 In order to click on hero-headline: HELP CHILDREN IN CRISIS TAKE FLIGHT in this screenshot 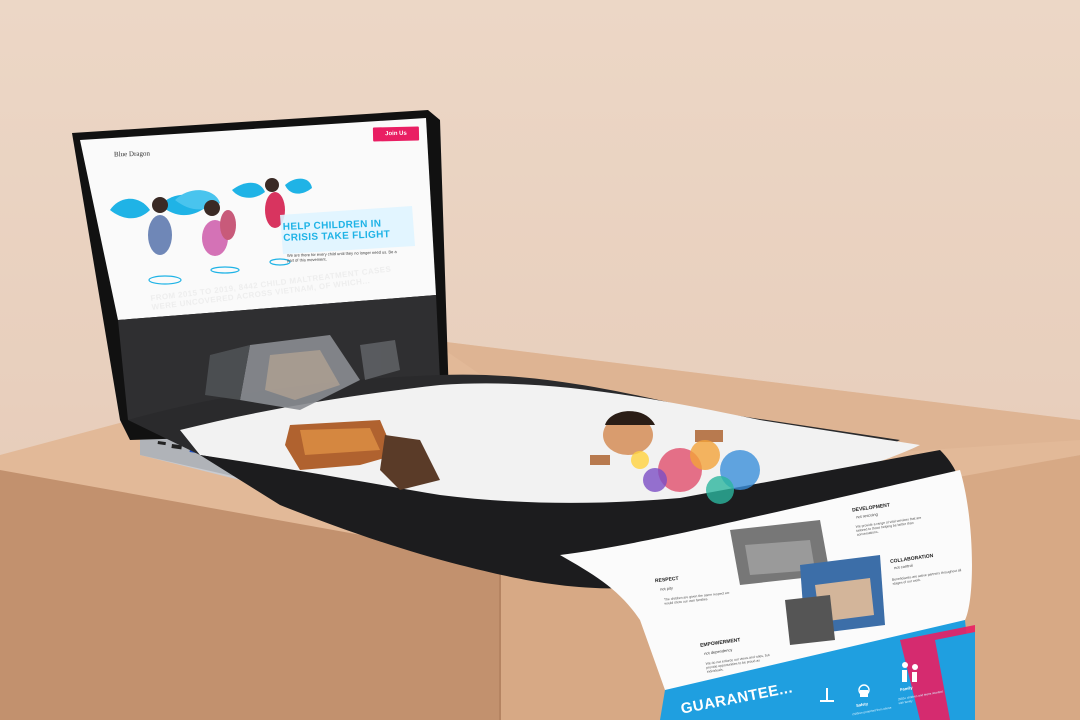, I will do `click(336, 231)`.